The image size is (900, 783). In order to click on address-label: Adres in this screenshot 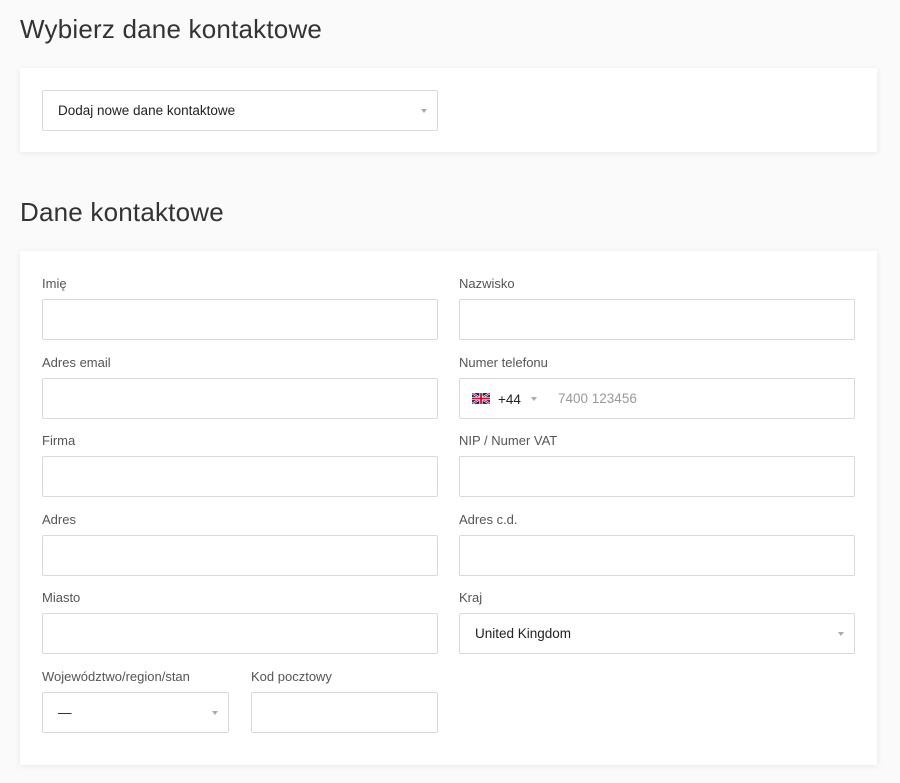, I will do `click(59, 519)`.